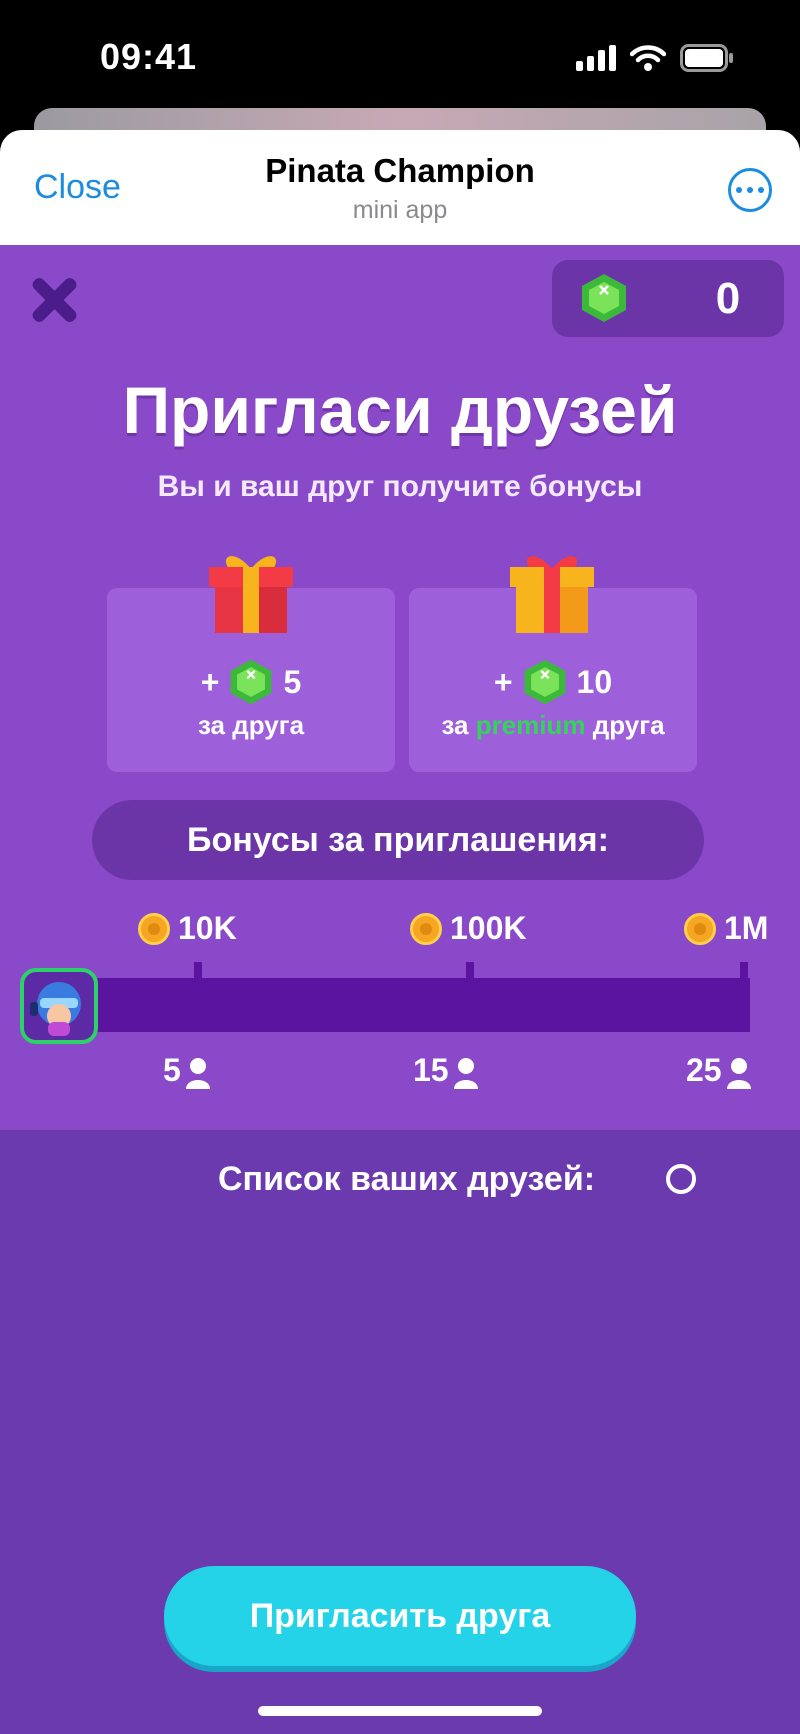 The width and height of the screenshot is (800, 1734). Describe the element at coordinates (207, 928) in the screenshot. I see `milestone-reward-value: 10K` at that location.